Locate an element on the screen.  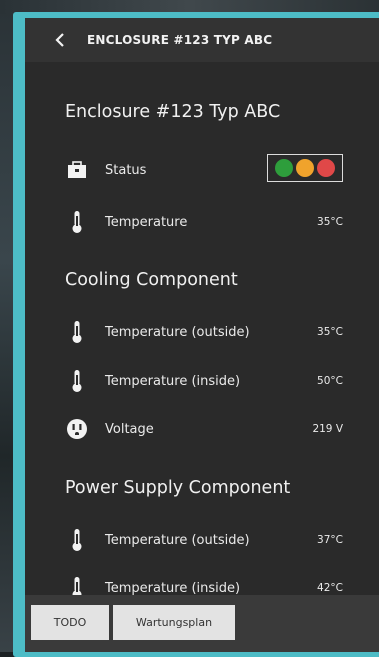
chevron-left-icon is located at coordinates (59, 40).